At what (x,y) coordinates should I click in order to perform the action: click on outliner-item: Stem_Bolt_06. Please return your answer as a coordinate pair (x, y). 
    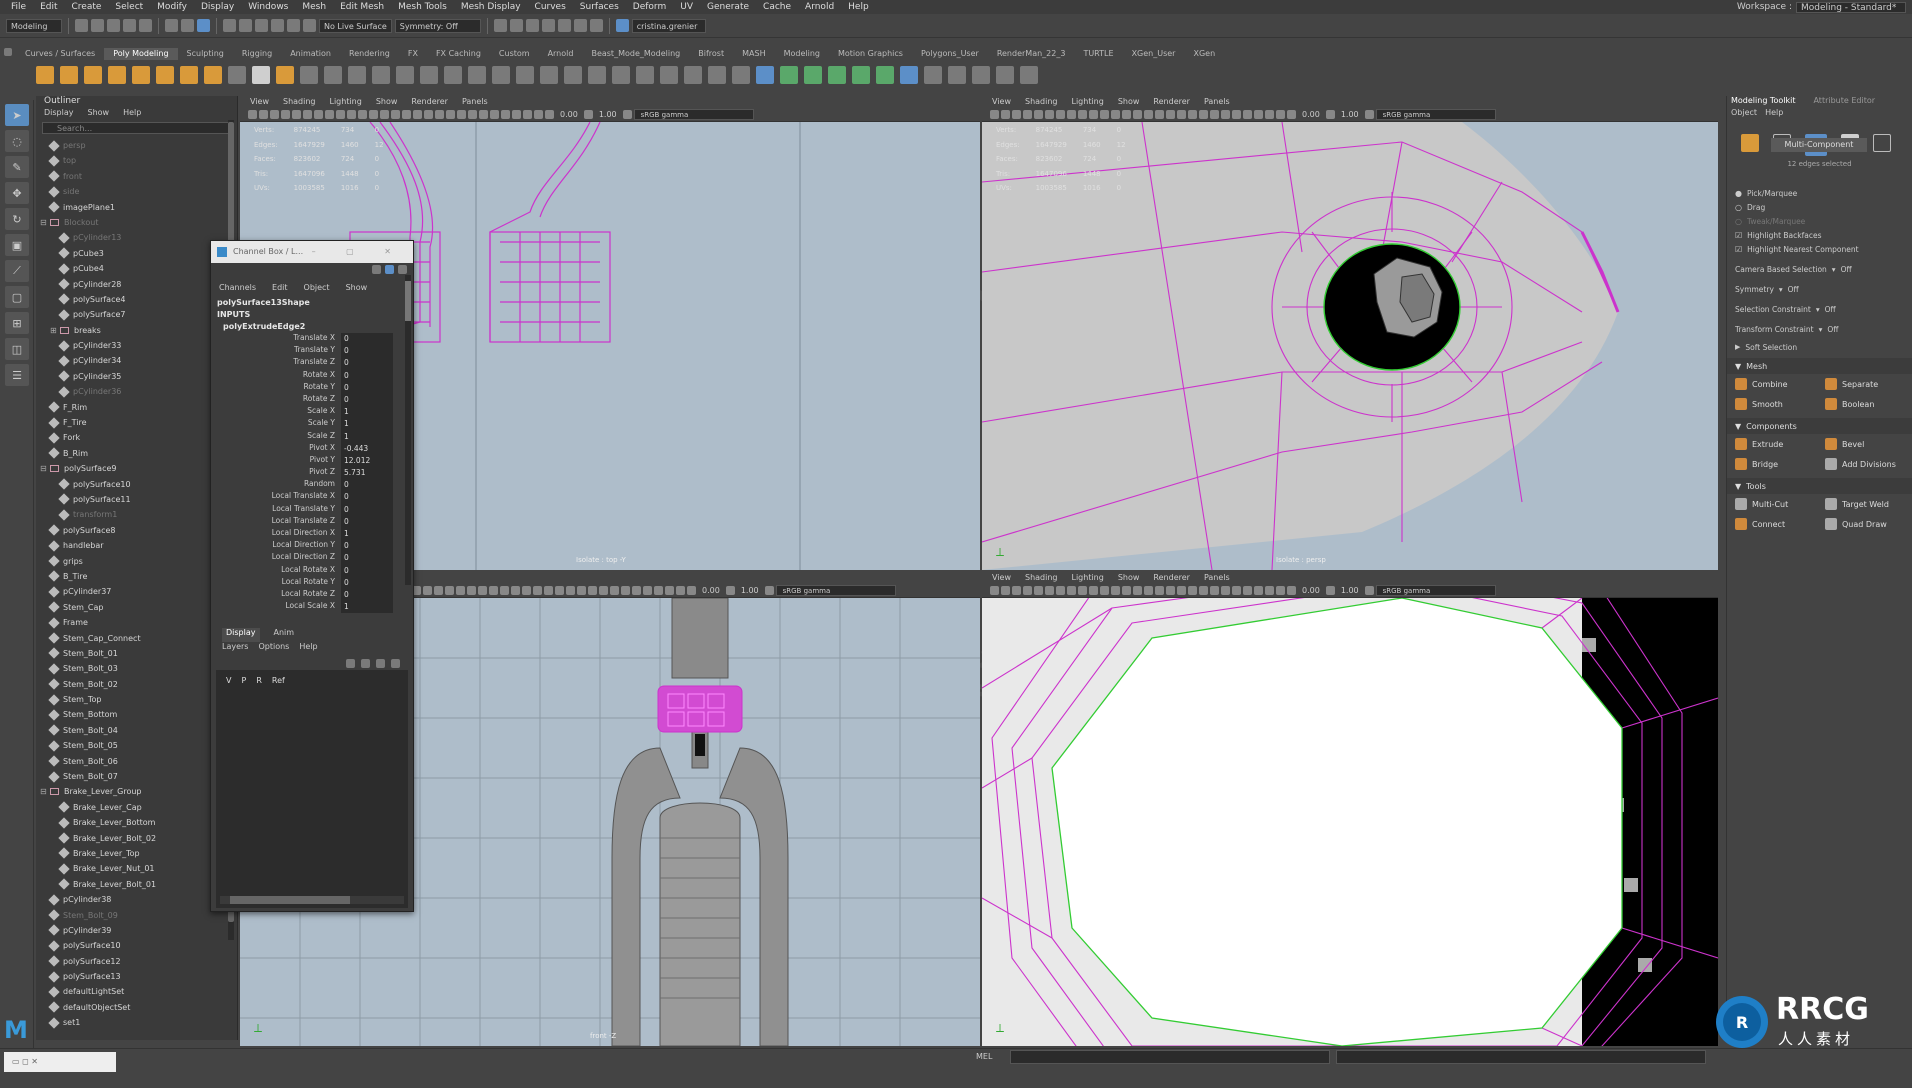
    Looking at the image, I should click on (136, 761).